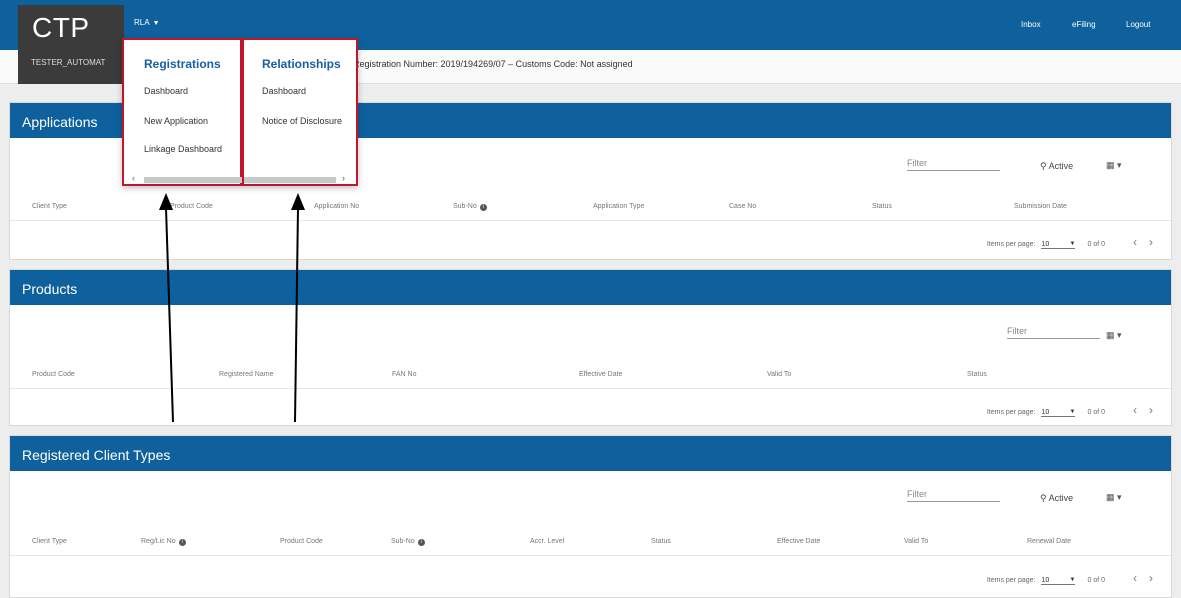 The width and height of the screenshot is (1181, 598). I want to click on rla-menu-toggle: RLA ▼, so click(147, 22).